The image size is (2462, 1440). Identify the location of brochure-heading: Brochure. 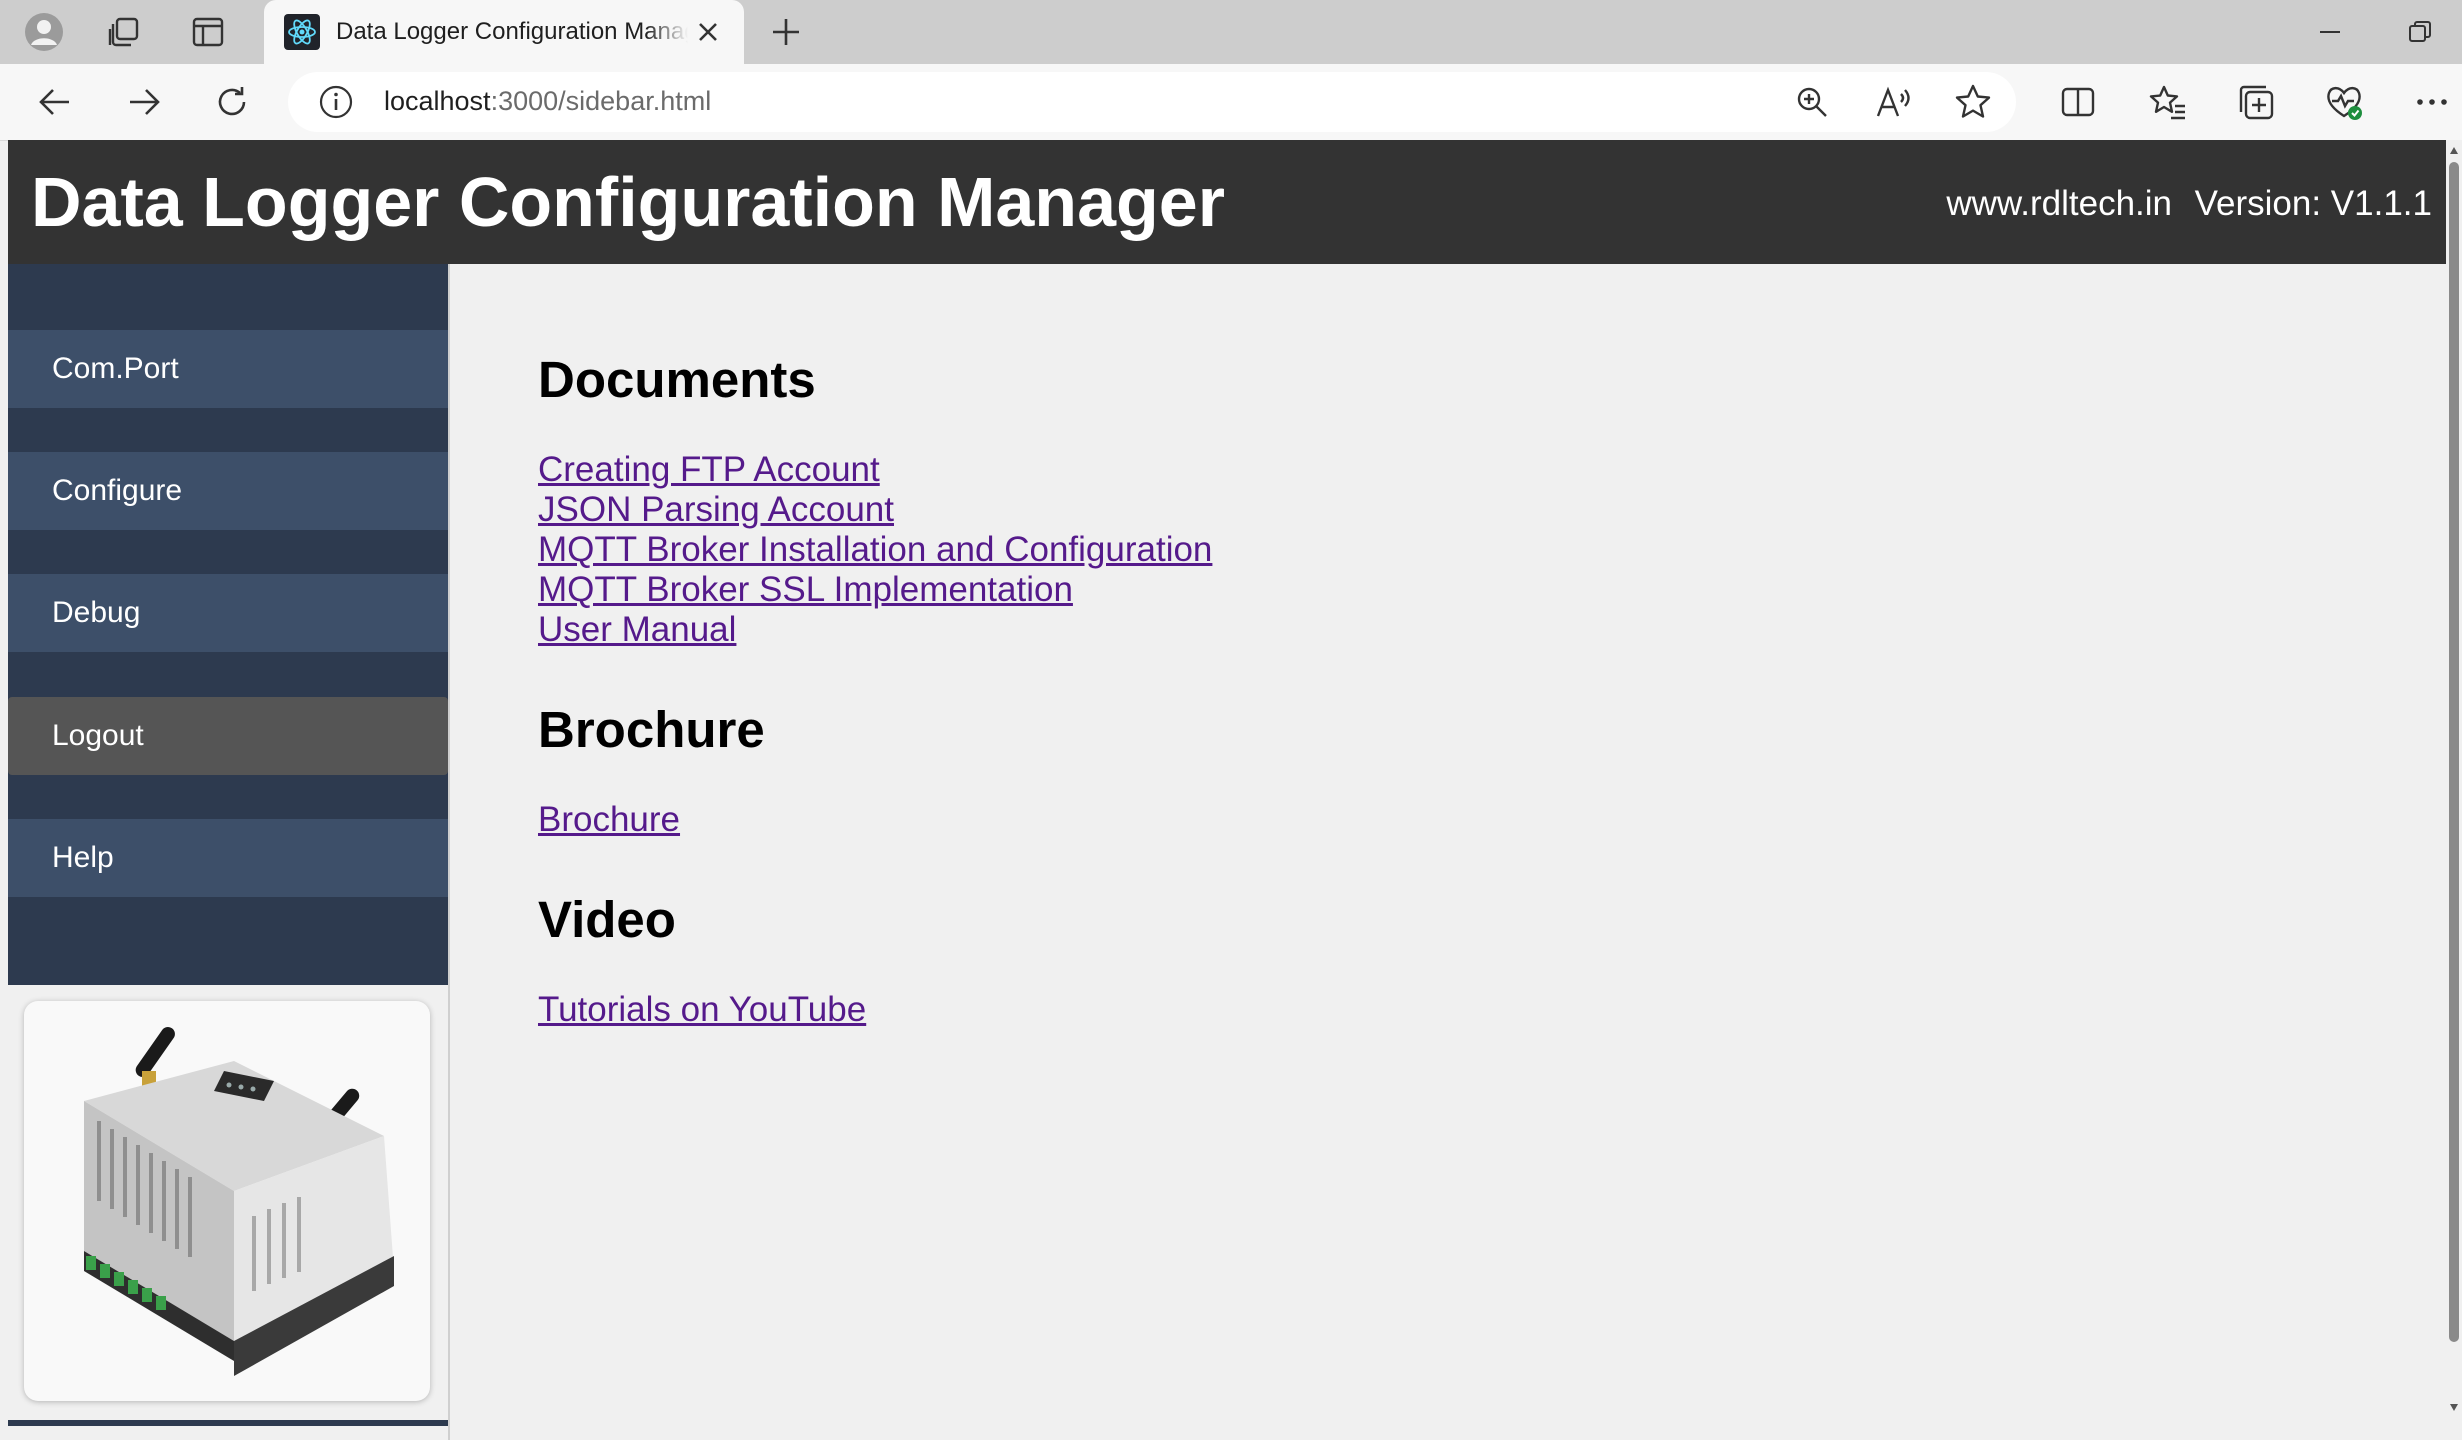
(651, 729).